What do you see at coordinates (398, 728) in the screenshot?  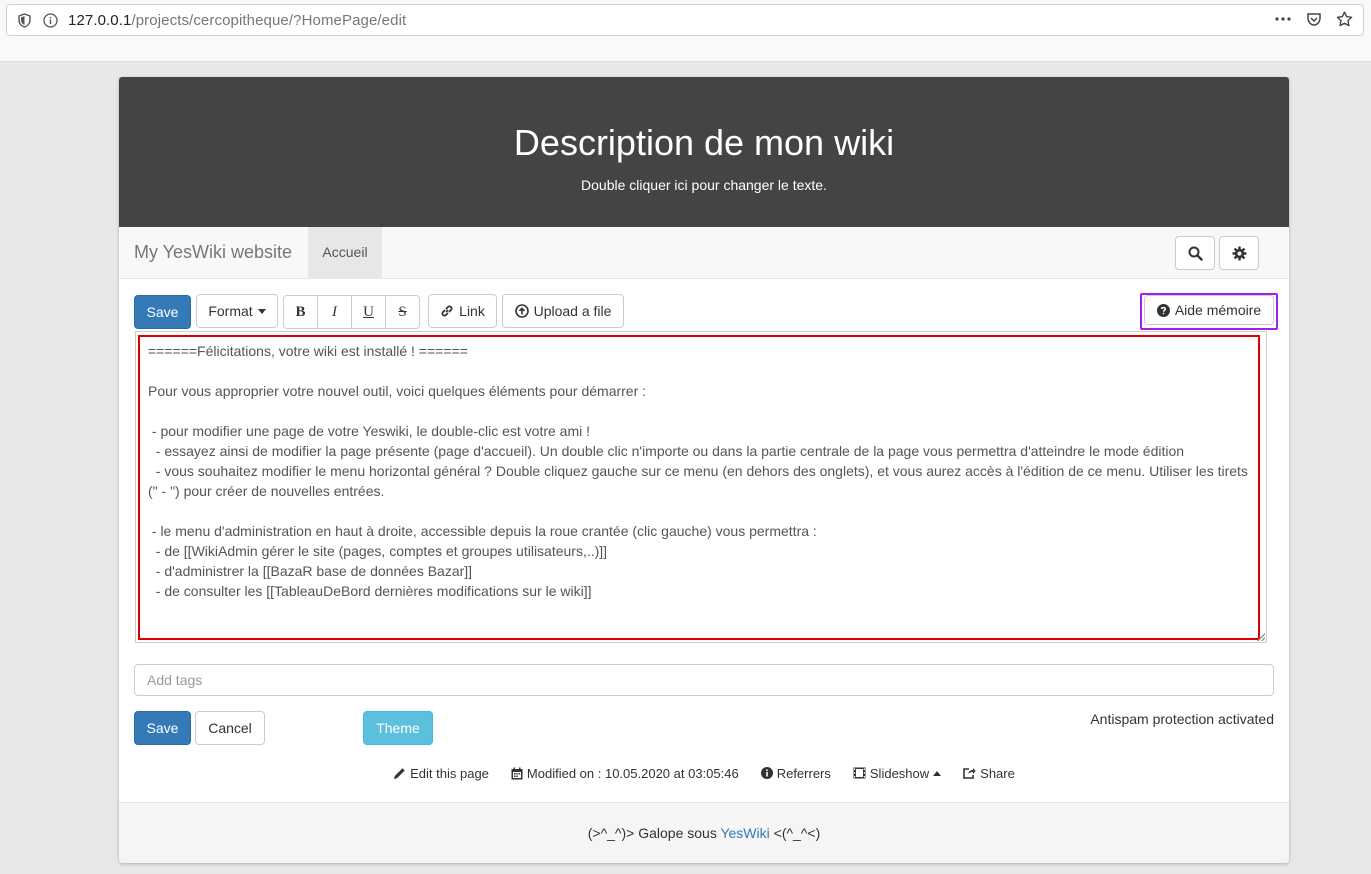 I see `theme-button: Theme` at bounding box center [398, 728].